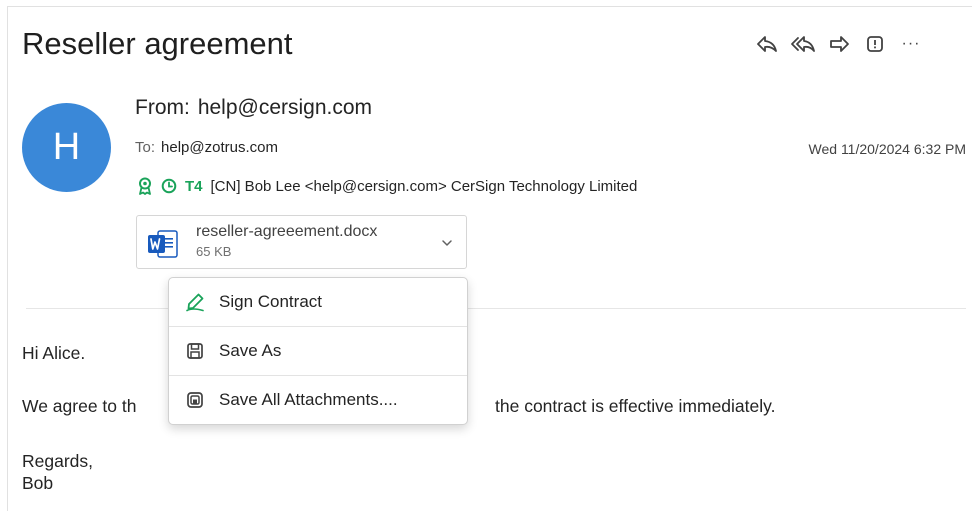  What do you see at coordinates (219, 147) in the screenshot?
I see `to-address: help@zotrus.com` at bounding box center [219, 147].